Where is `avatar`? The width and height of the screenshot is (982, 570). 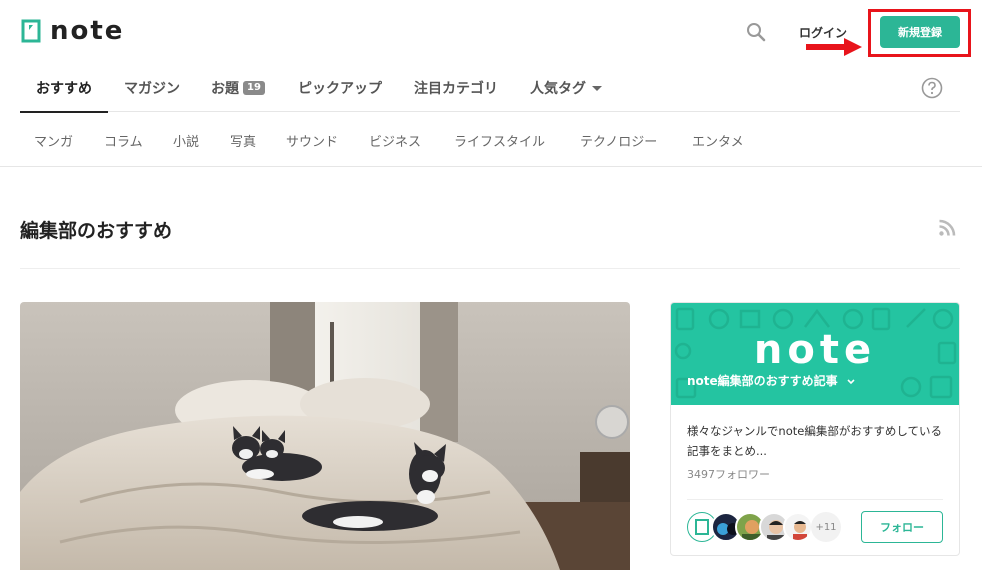 avatar is located at coordinates (798, 527).